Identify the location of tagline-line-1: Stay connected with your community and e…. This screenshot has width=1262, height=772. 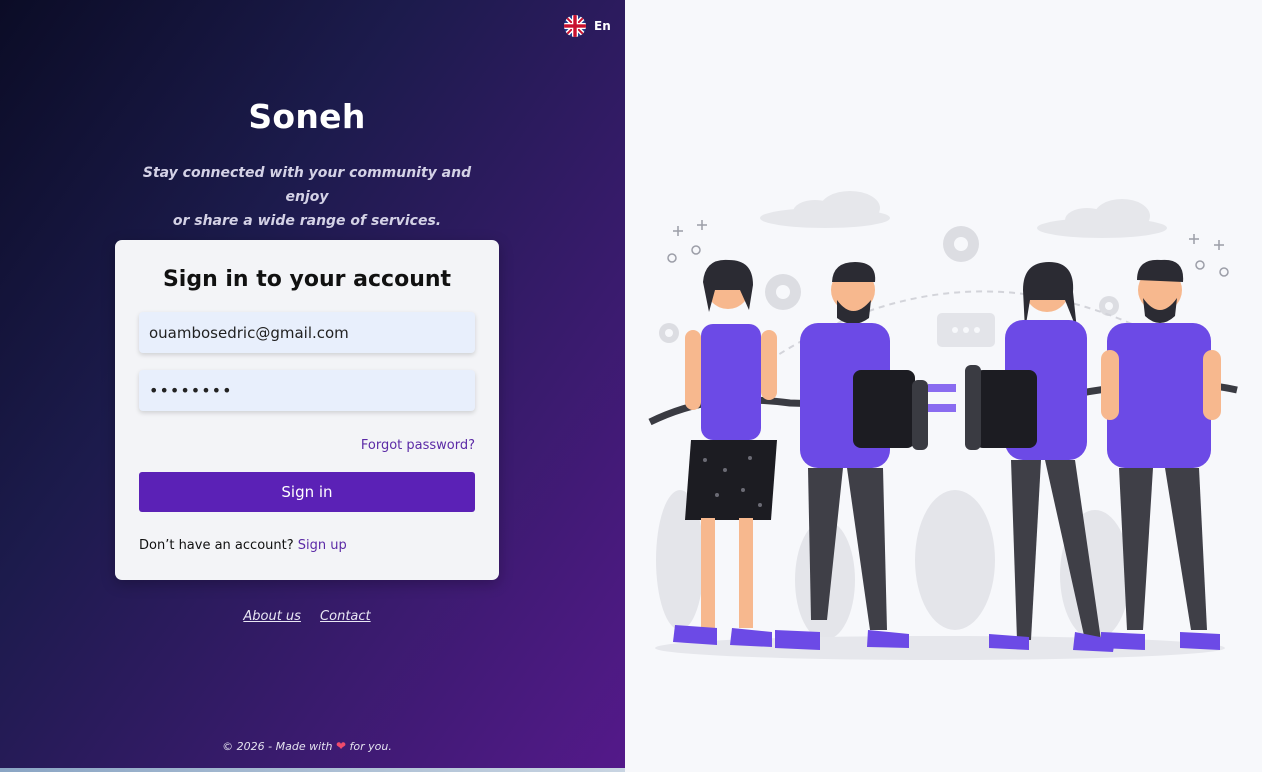
(307, 185).